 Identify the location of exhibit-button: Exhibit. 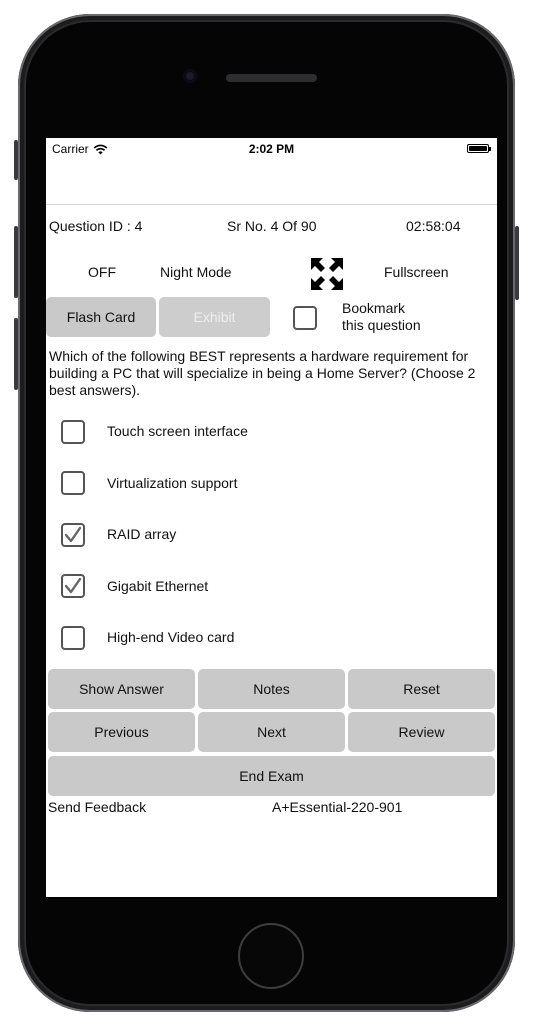
(214, 317).